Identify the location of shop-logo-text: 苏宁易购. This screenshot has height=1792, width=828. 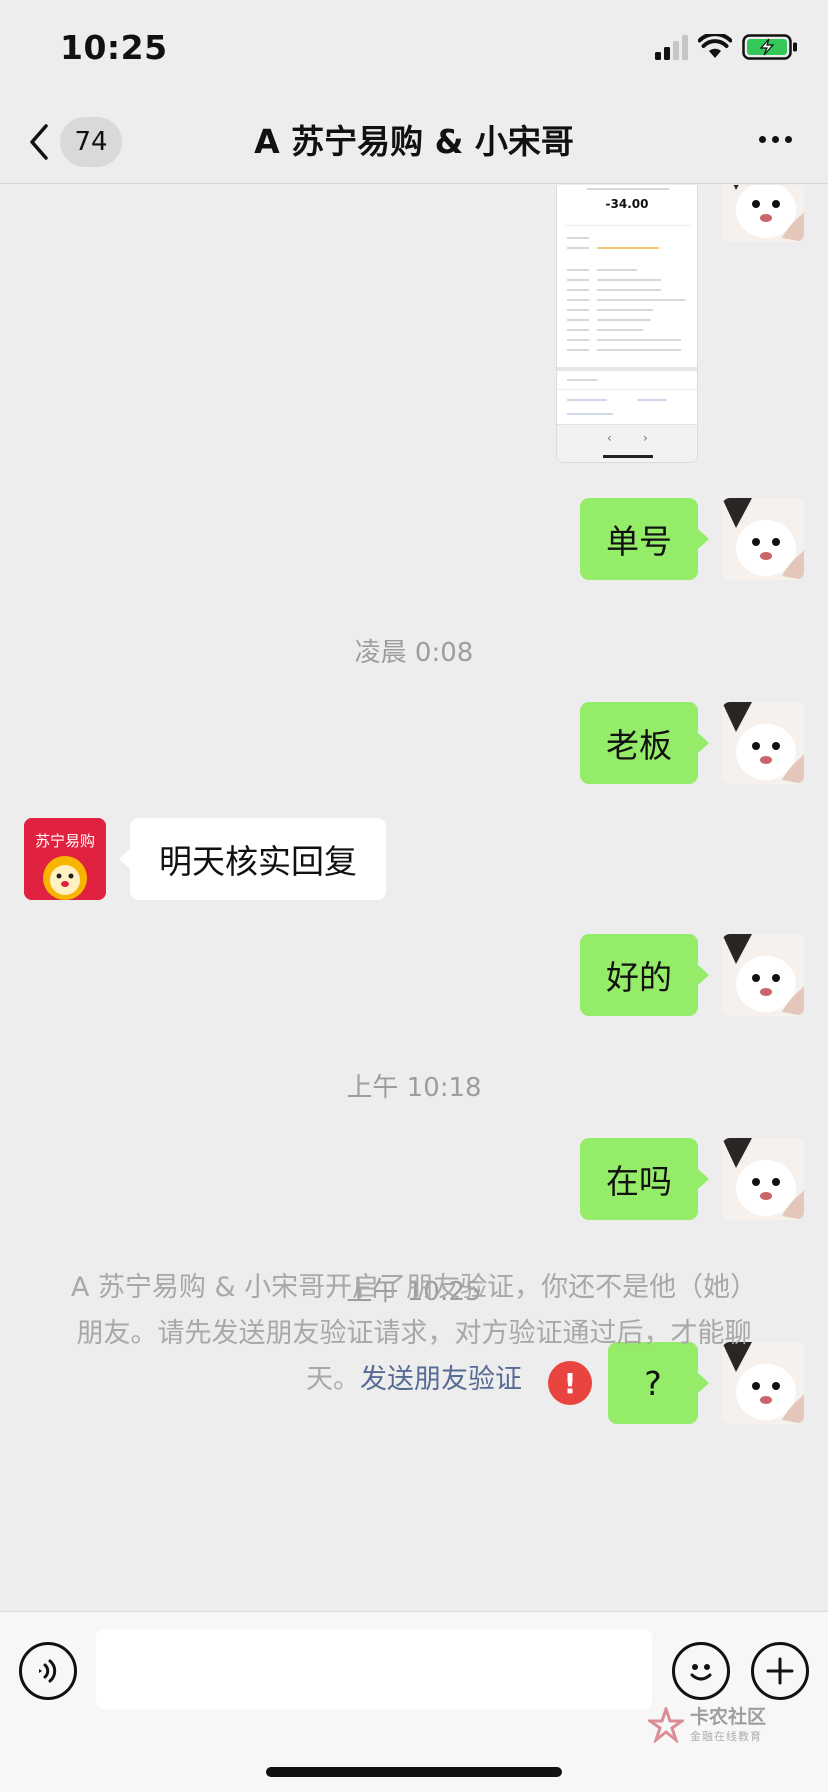
(65, 841).